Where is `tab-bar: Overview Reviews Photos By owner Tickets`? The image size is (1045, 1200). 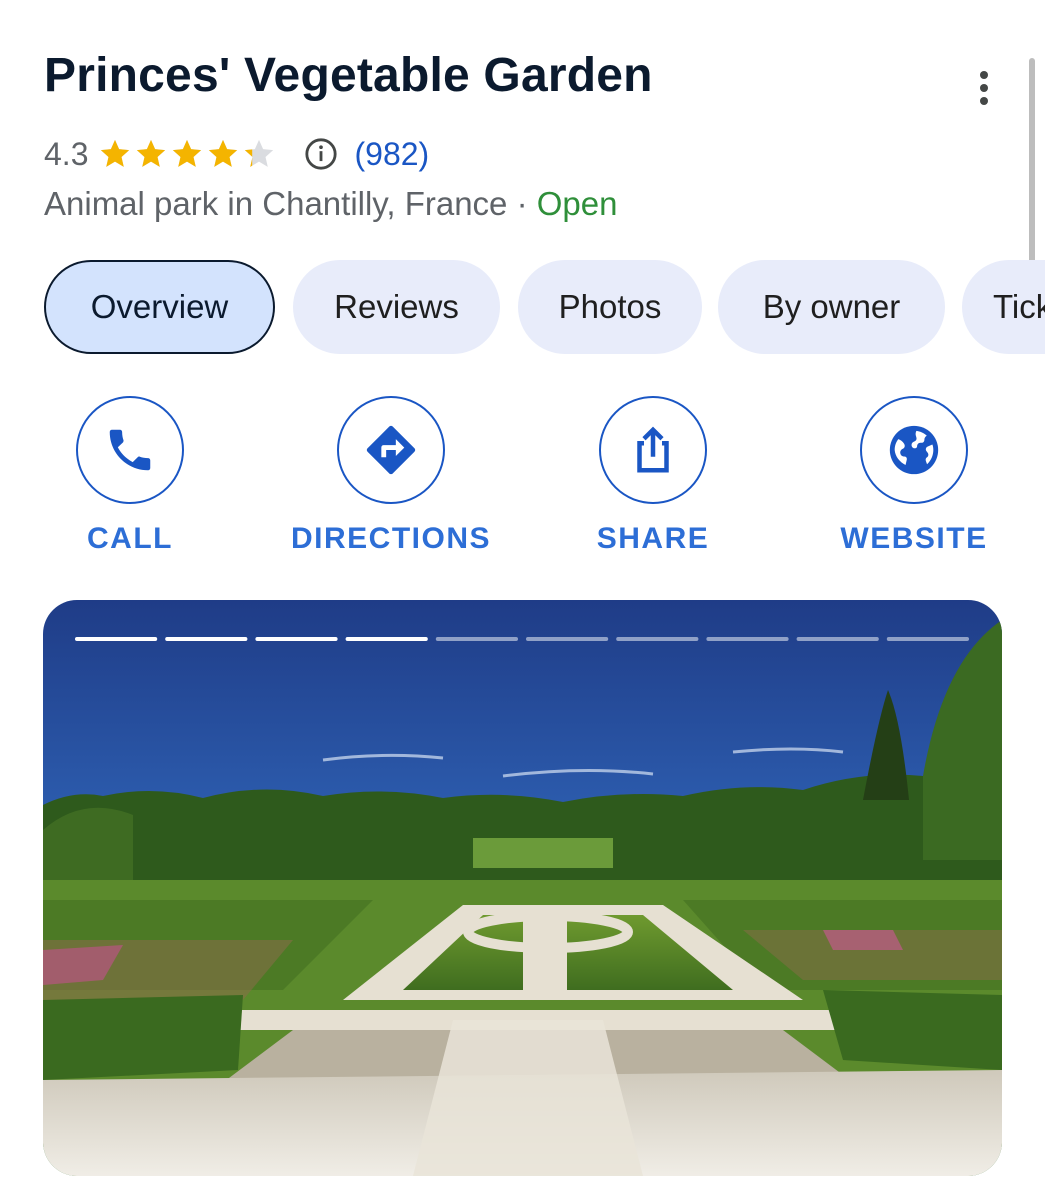
tab-bar: Overview Reviews Photos By owner Tickets is located at coordinates (544, 308).